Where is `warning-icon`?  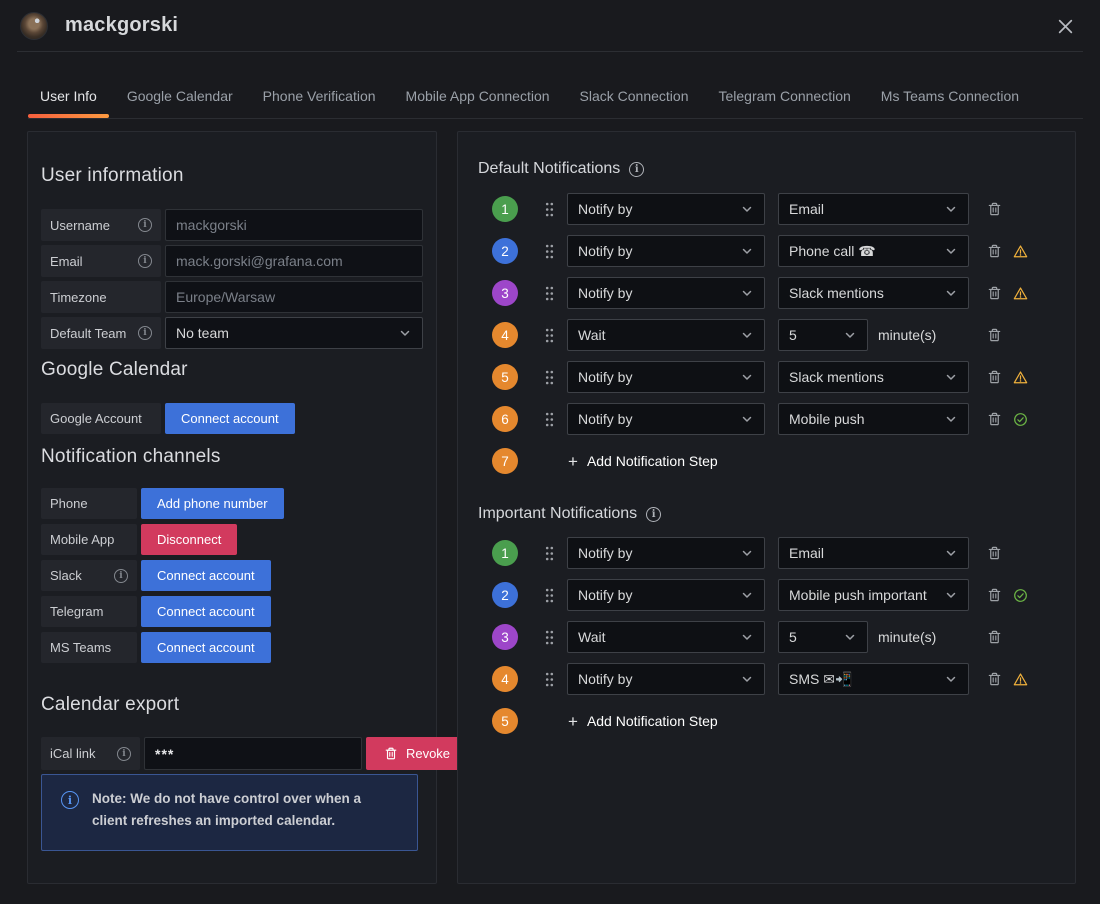
warning-icon is located at coordinates (1020, 251).